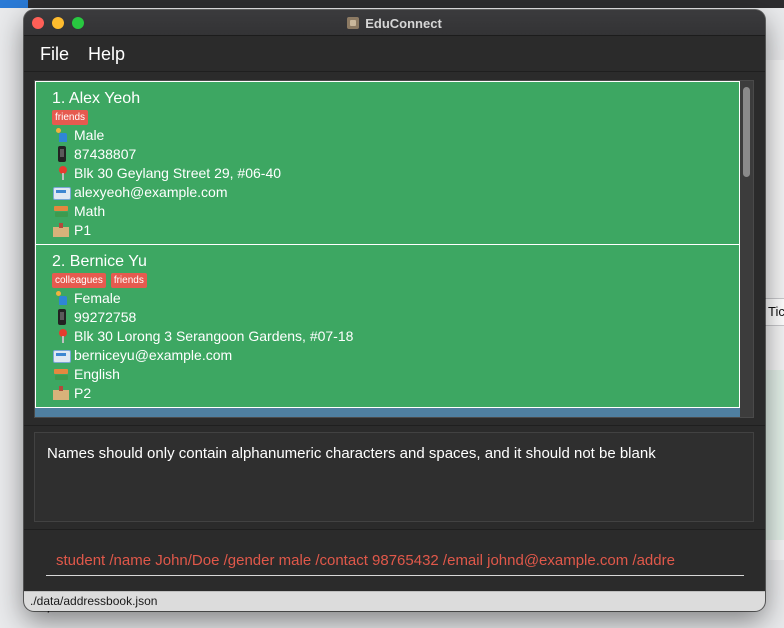  Describe the element at coordinates (54, 54) in the screenshot. I see `menu-file: File` at that location.